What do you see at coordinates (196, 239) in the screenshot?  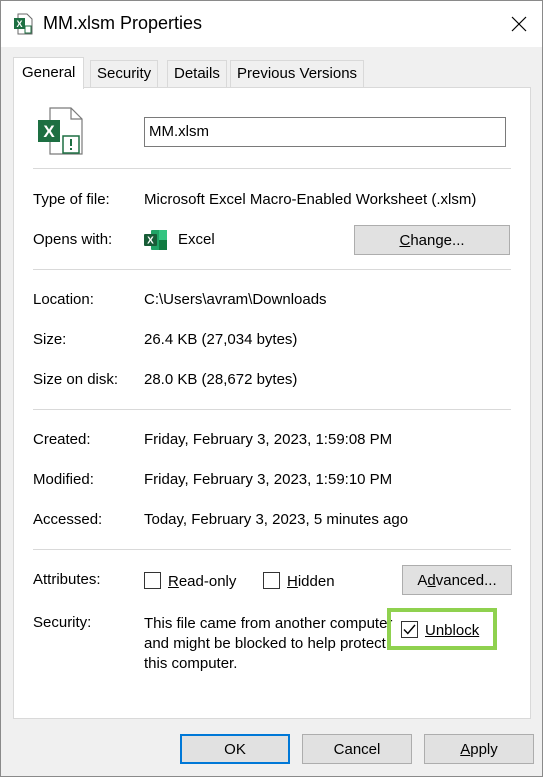 I see `opens-with-value: Excel` at bounding box center [196, 239].